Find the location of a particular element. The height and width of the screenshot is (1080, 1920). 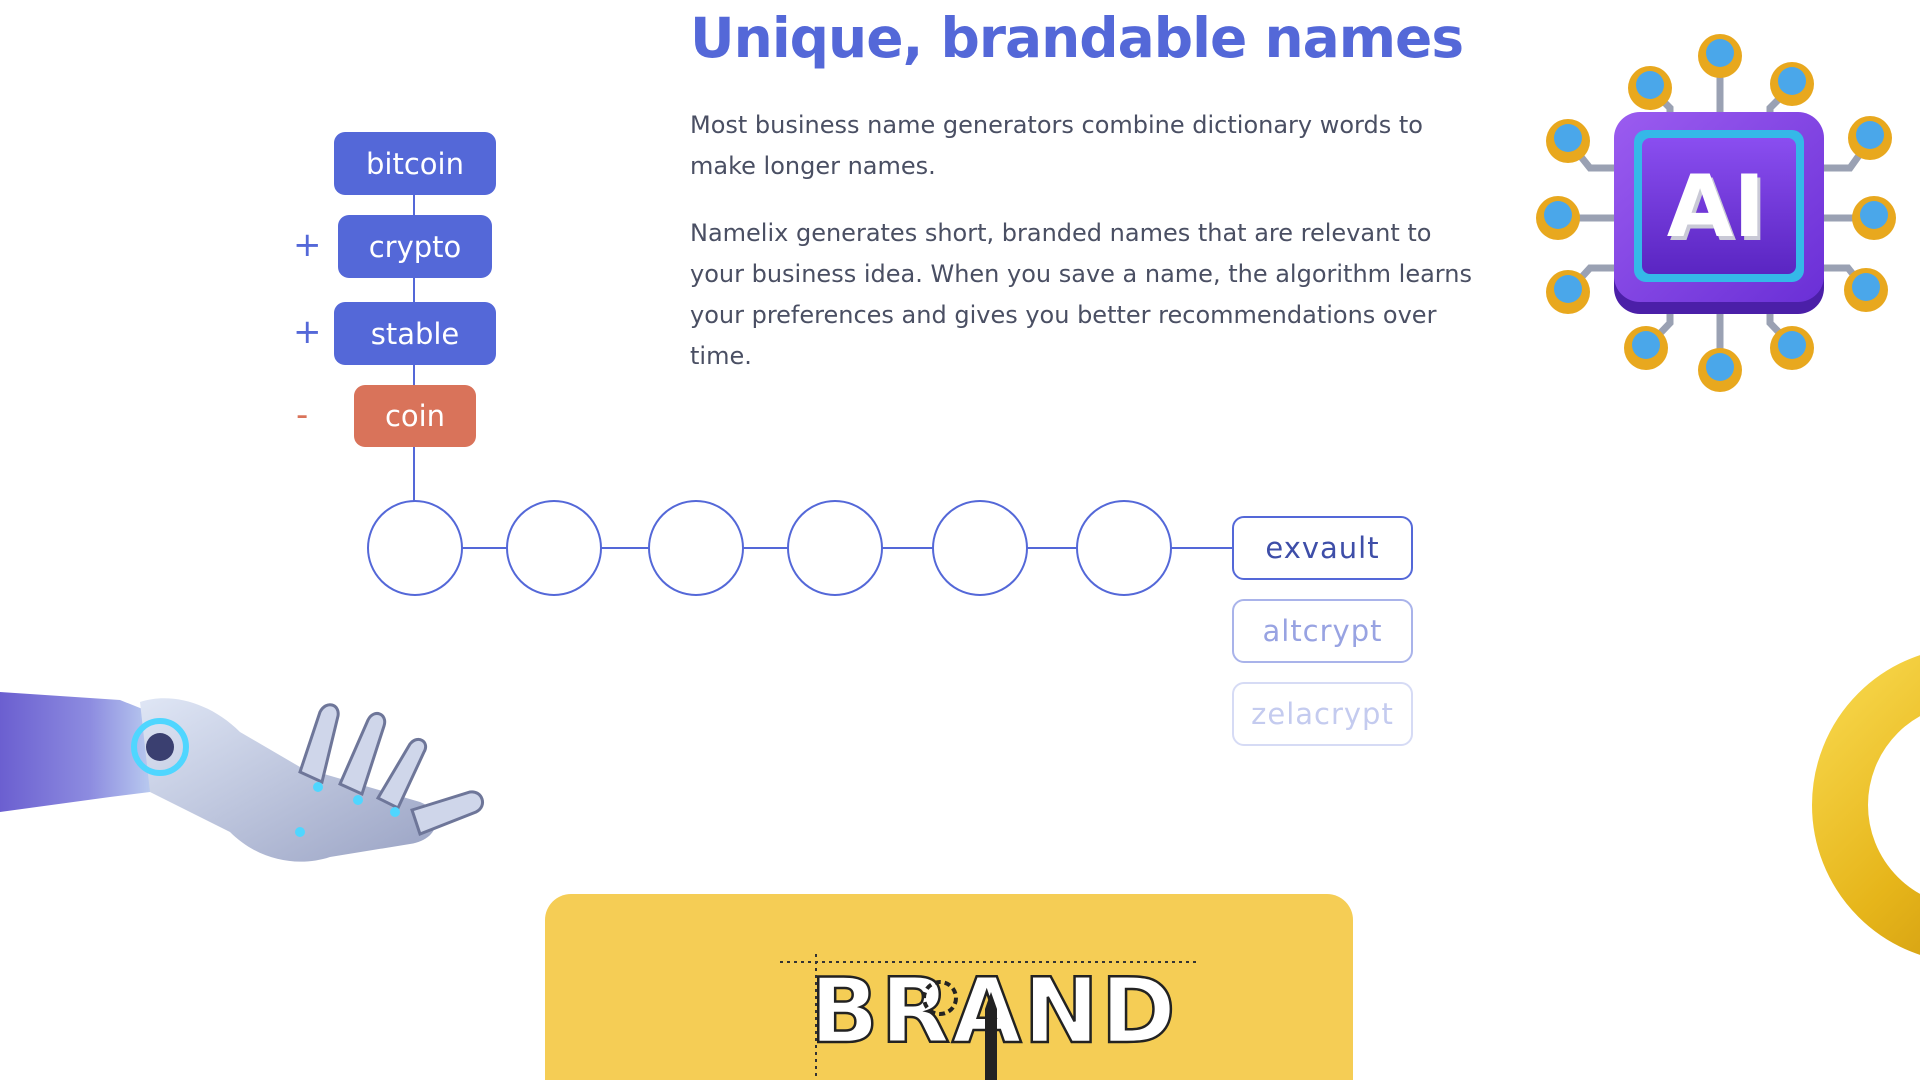

ai-chip-icon: AI AI is located at coordinates (1716, 213).